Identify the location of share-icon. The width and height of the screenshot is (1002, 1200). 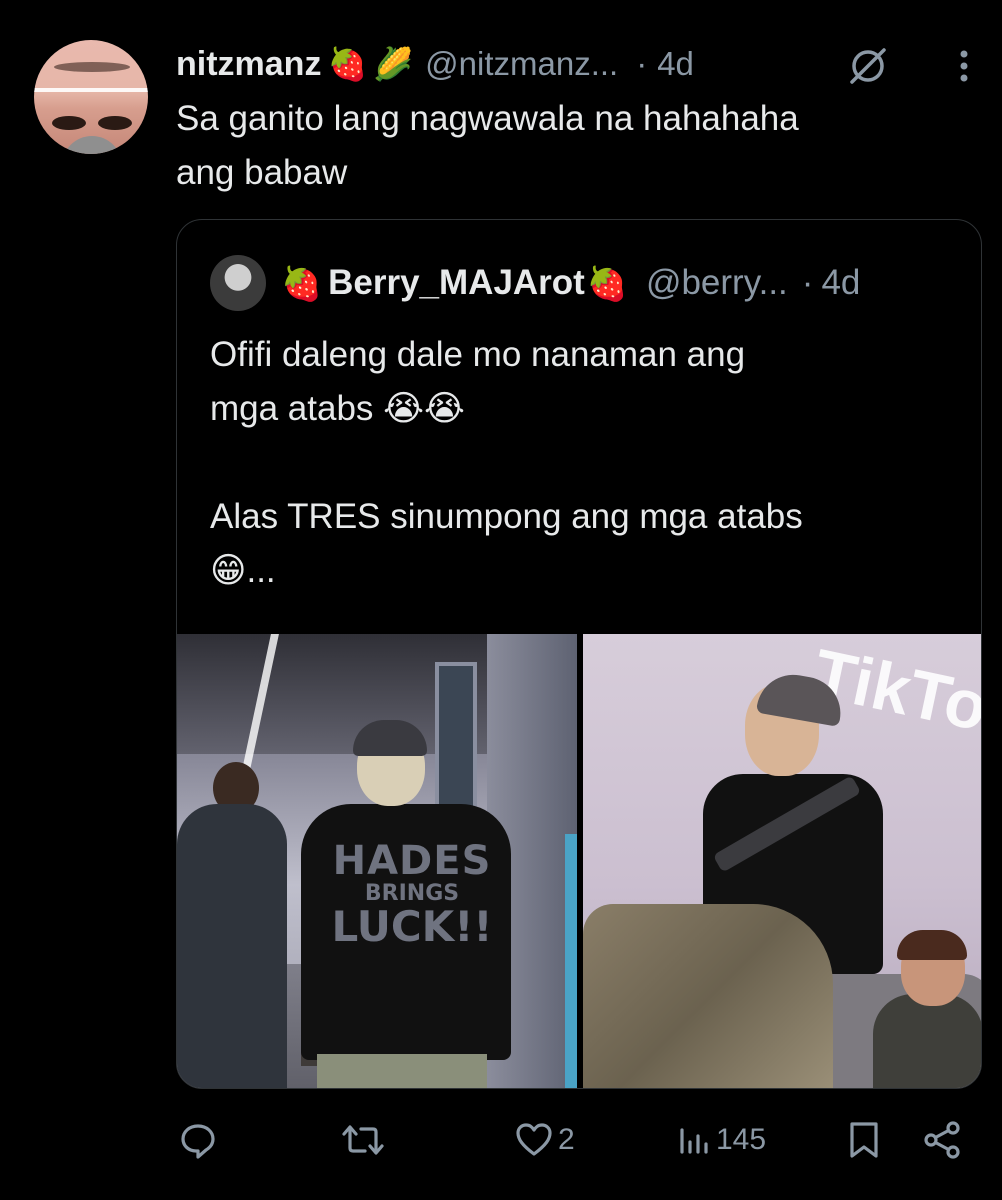
(942, 1140).